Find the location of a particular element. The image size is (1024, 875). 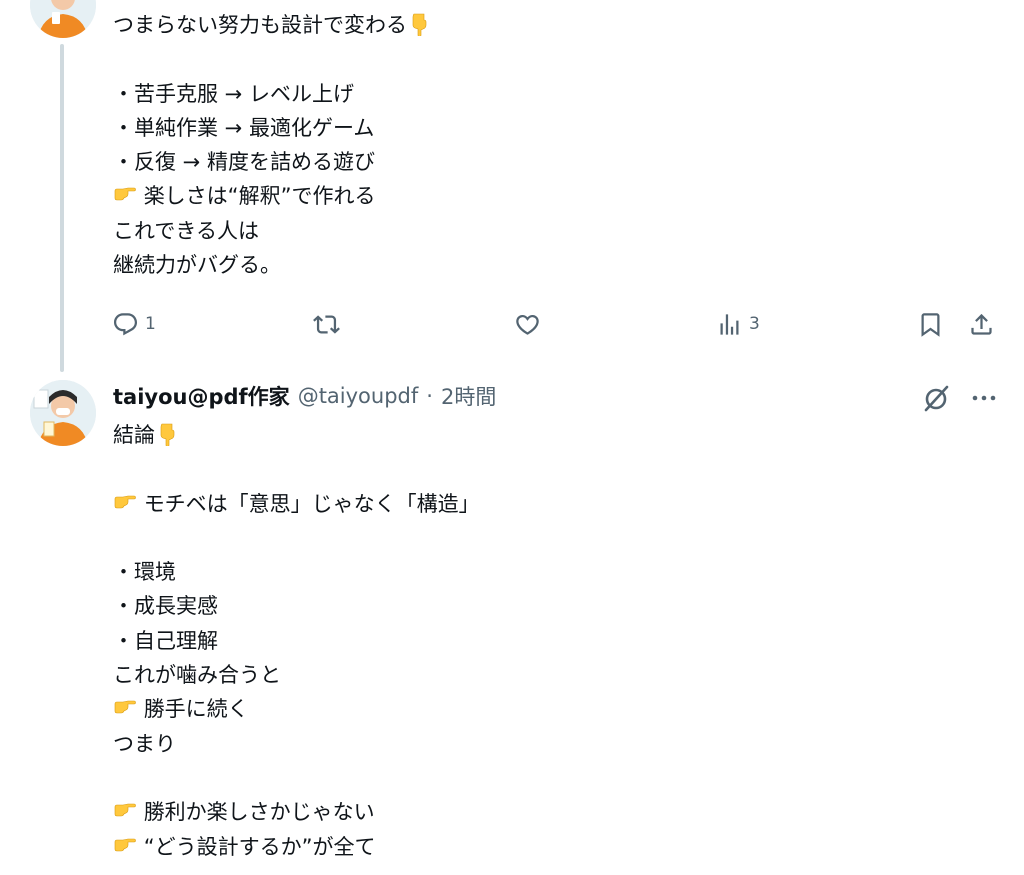

bookmark-button is located at coordinates (930, 324).